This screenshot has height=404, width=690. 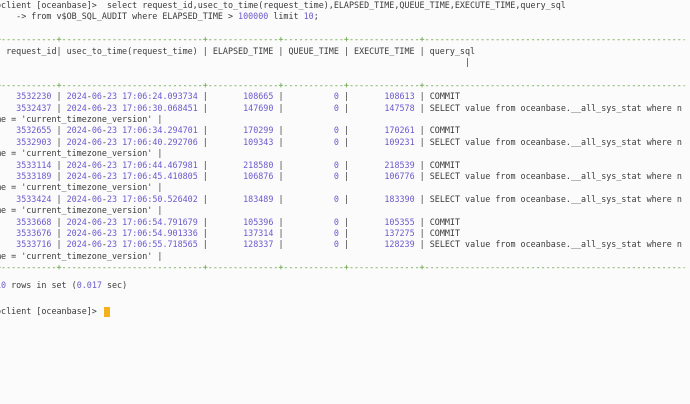 I want to click on cell-request-id: 3533676, so click(x=36, y=233).